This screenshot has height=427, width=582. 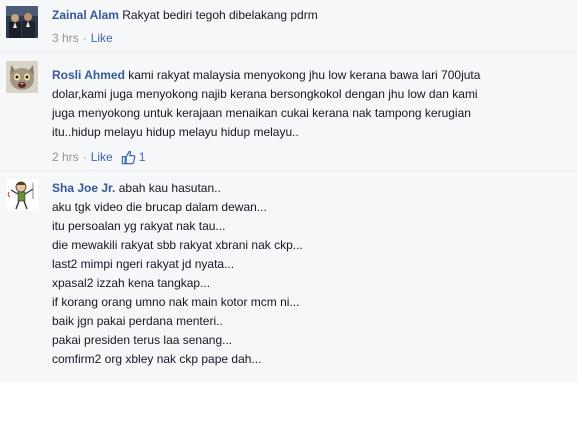 What do you see at coordinates (88, 75) in the screenshot?
I see `comment-author: Rosli Ahmed` at bounding box center [88, 75].